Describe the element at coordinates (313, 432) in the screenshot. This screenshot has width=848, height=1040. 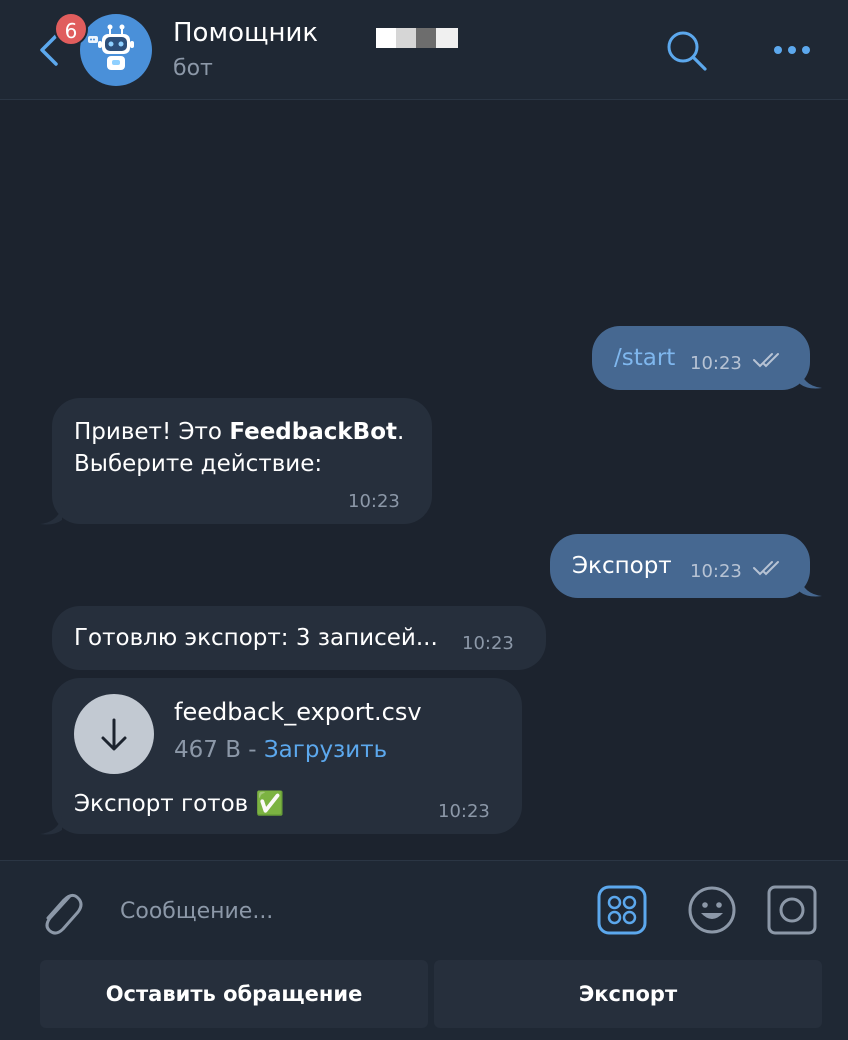
I see `bot-name: FeedbackBot` at that location.